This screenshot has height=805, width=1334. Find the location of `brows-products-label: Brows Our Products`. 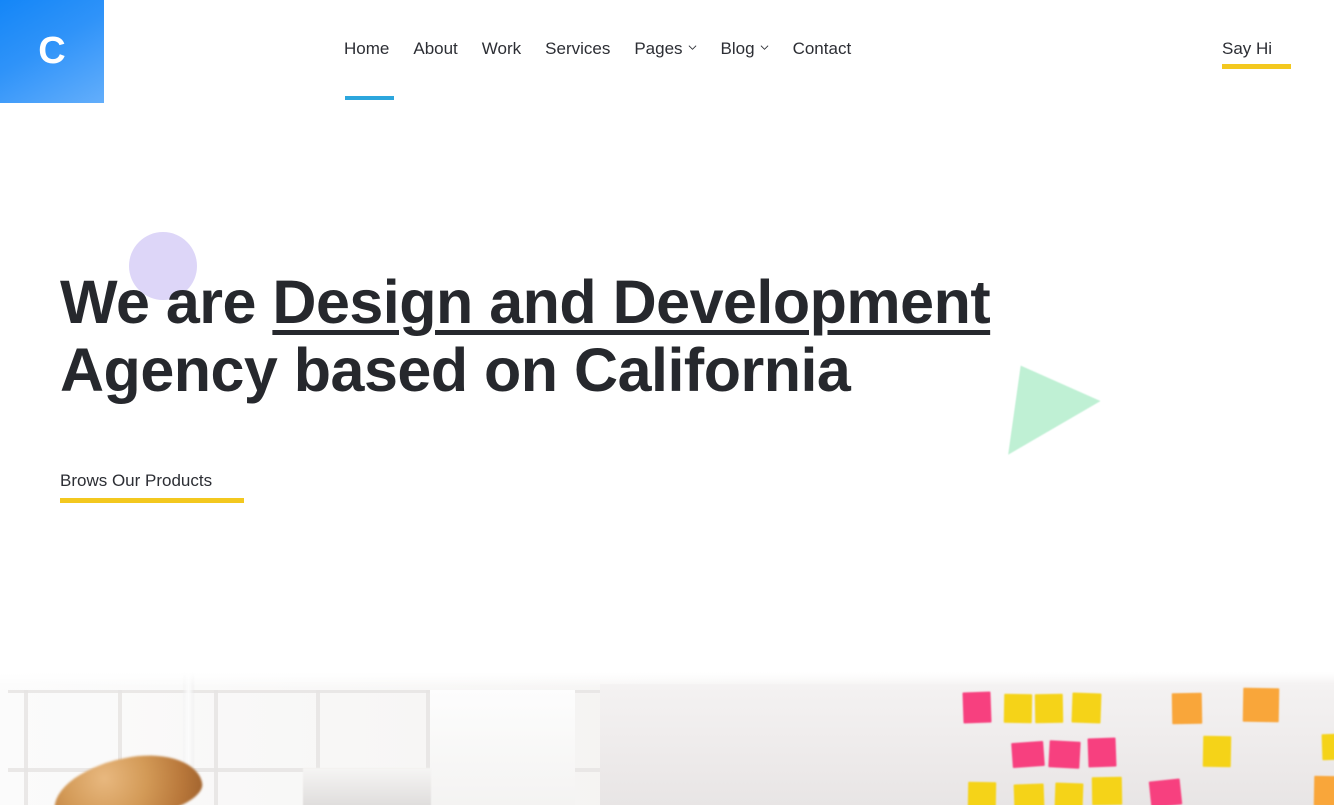

brows-products-label: Brows Our Products is located at coordinates (136, 480).